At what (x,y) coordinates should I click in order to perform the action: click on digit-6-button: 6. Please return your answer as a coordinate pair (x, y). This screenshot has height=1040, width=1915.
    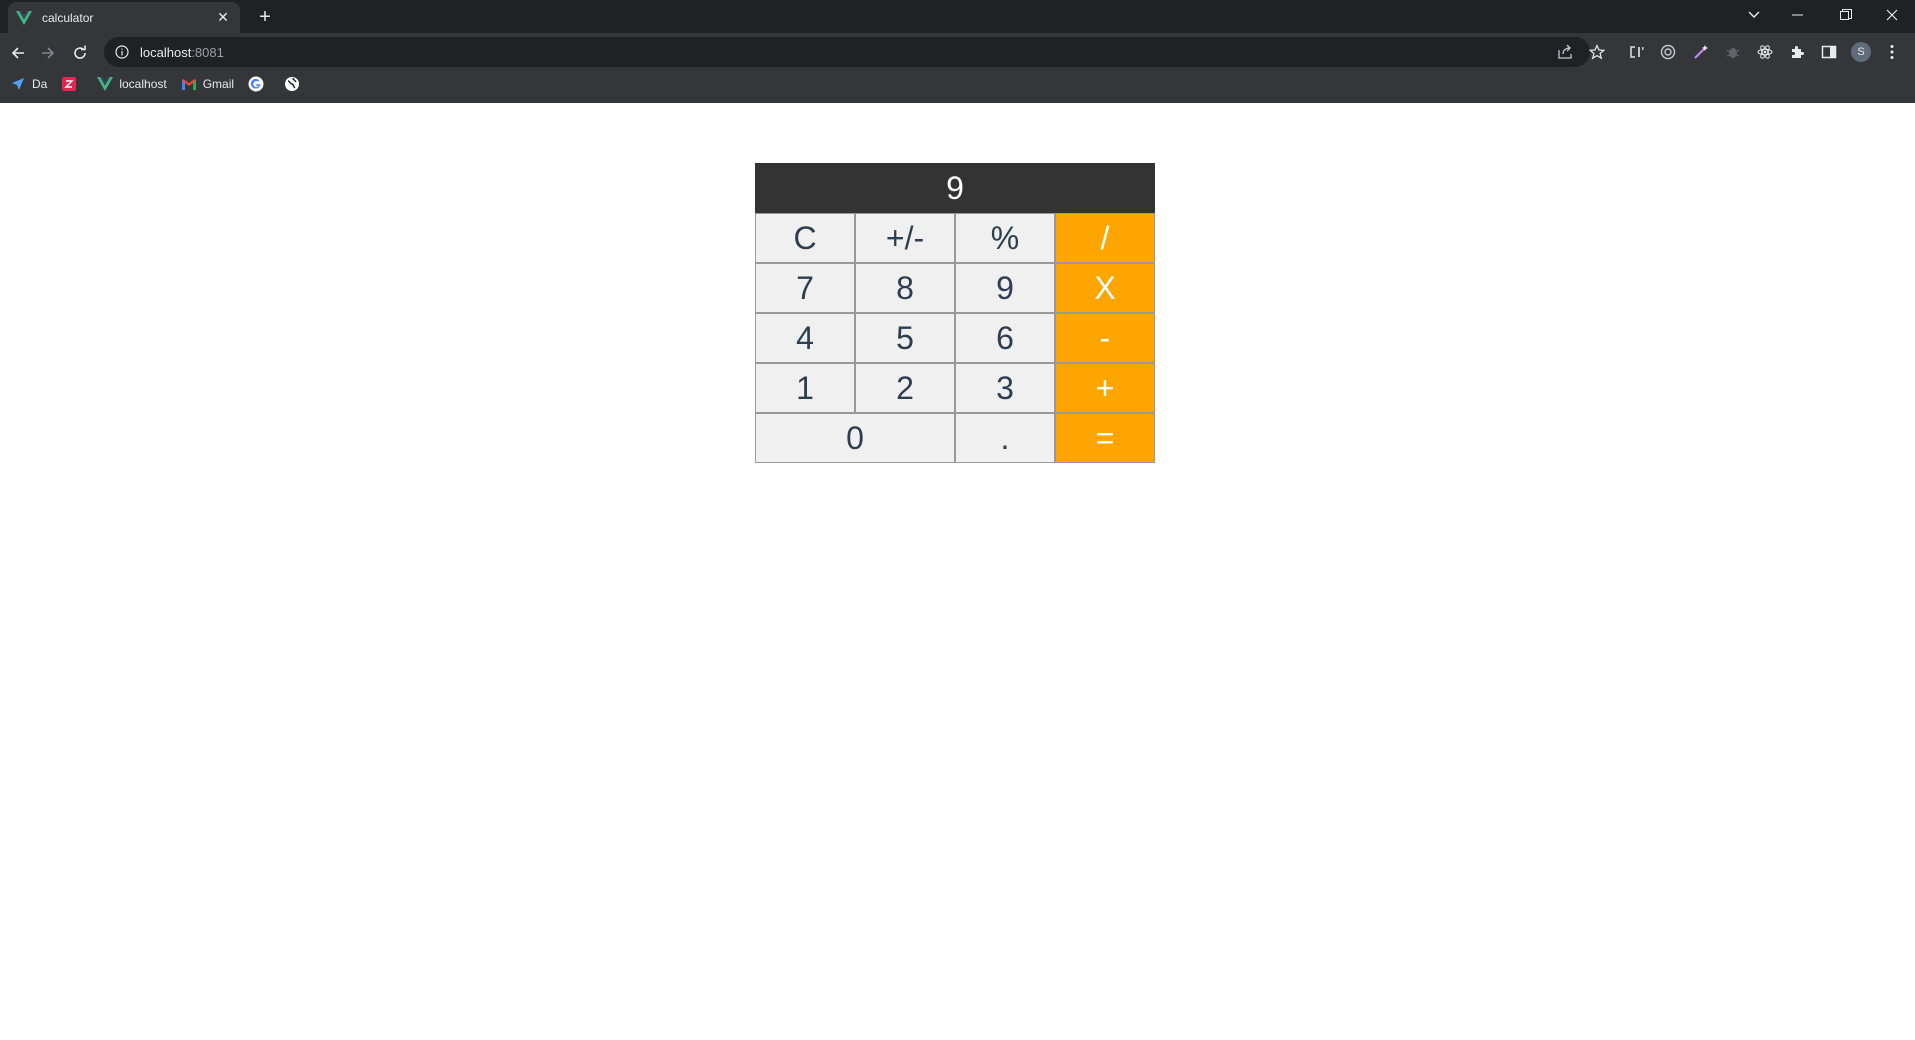
    Looking at the image, I should click on (1005, 338).